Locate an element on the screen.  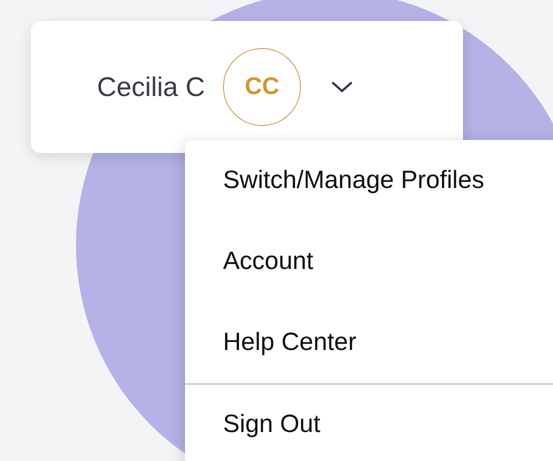
menu-item: Help Center is located at coordinates (369, 342).